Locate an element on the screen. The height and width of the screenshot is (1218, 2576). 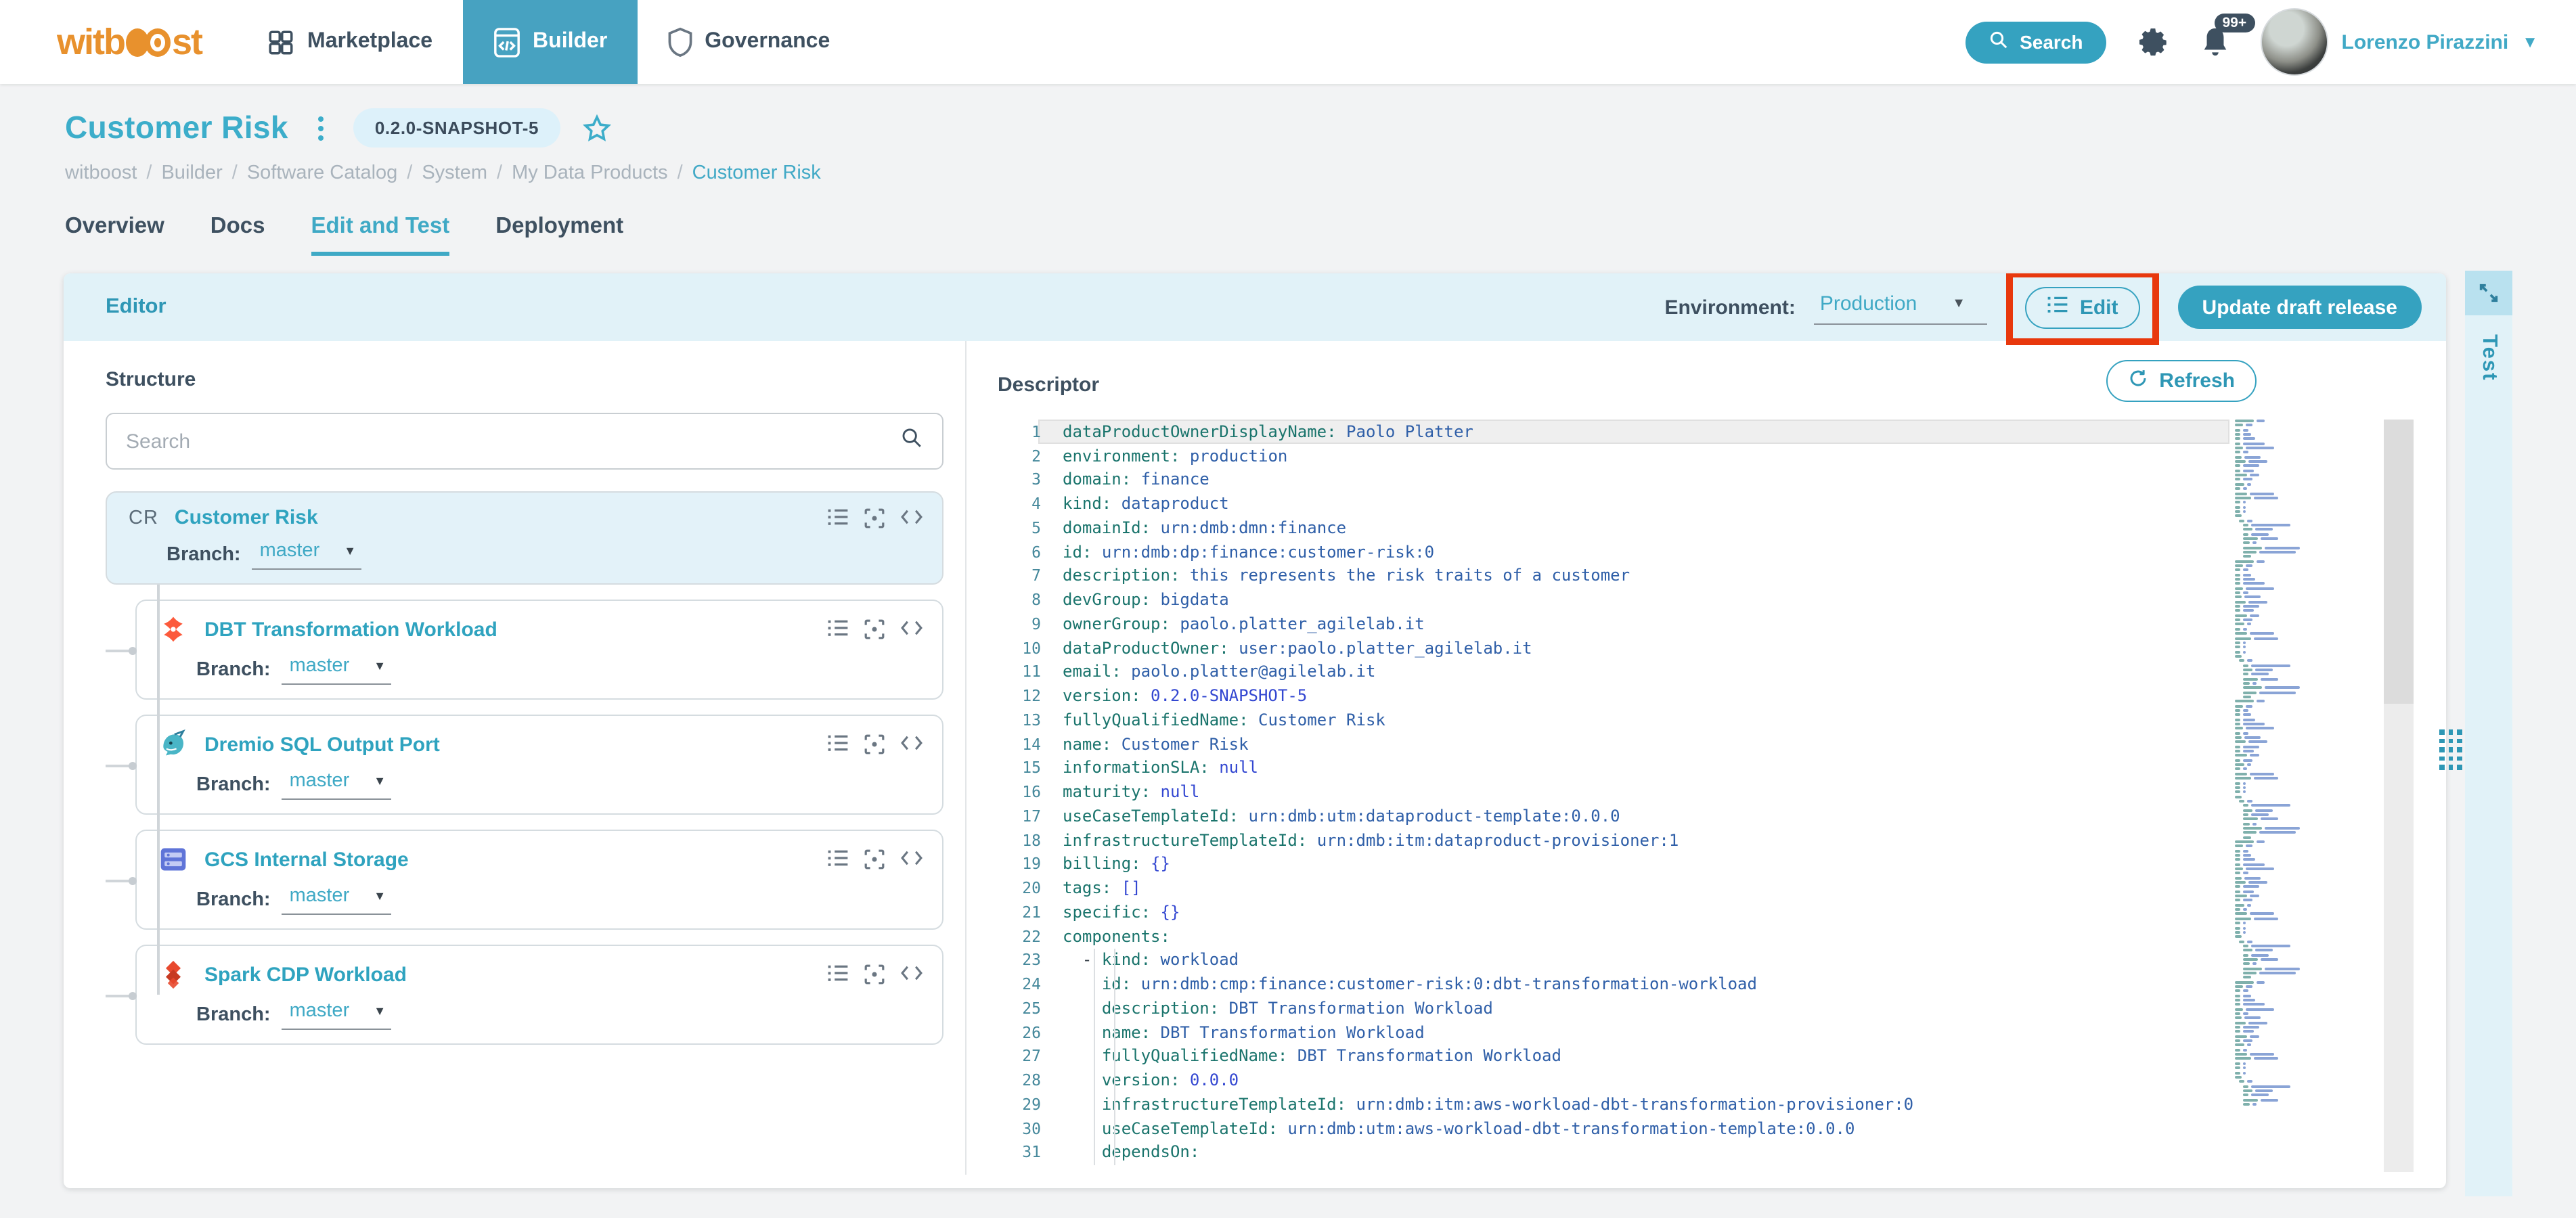
code-line: 19 billing: {} is located at coordinates (1096, 864).